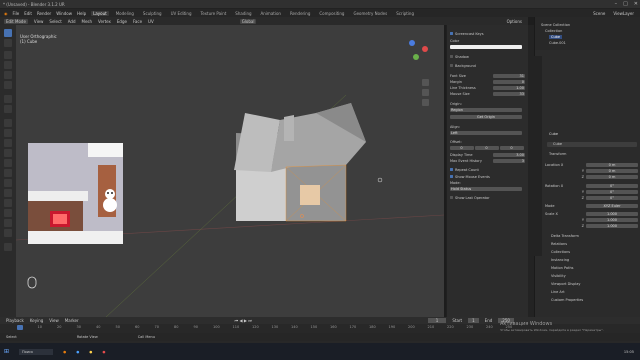 The width and height of the screenshot is (640, 360). I want to click on show-last-operator-checkbox, so click(451, 197).